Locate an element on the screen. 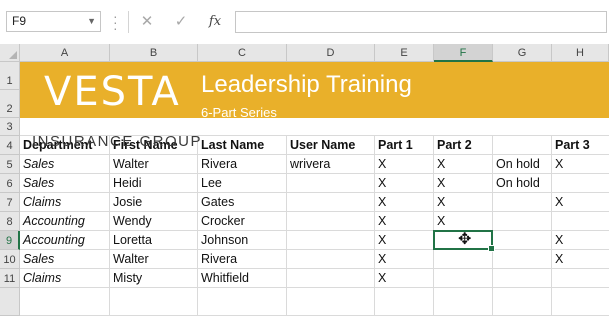 This screenshot has height=316, width=609. table-cell: Josie is located at coordinates (154, 202).